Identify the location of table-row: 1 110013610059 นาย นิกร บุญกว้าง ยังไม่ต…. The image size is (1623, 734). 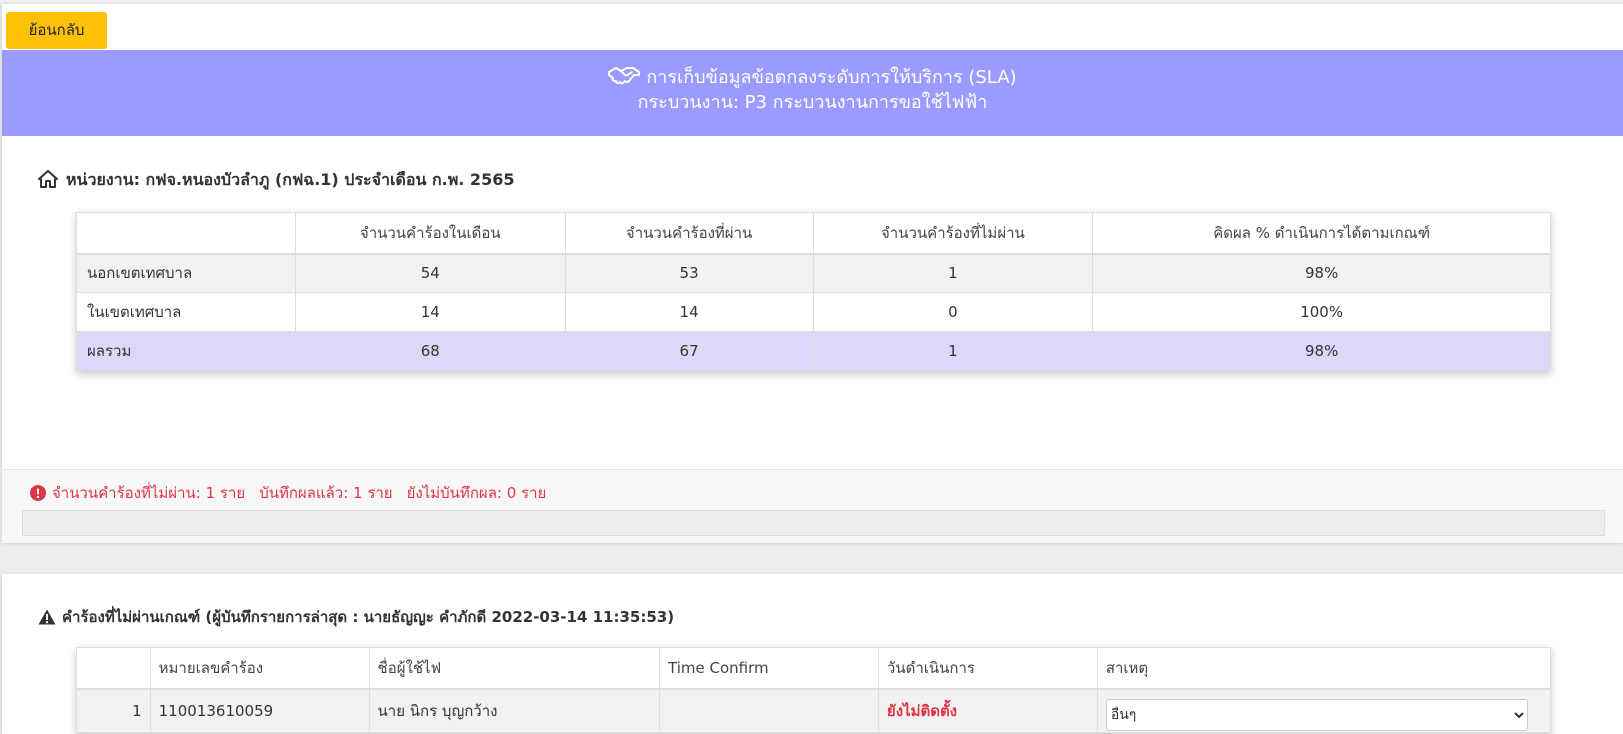
(814, 710).